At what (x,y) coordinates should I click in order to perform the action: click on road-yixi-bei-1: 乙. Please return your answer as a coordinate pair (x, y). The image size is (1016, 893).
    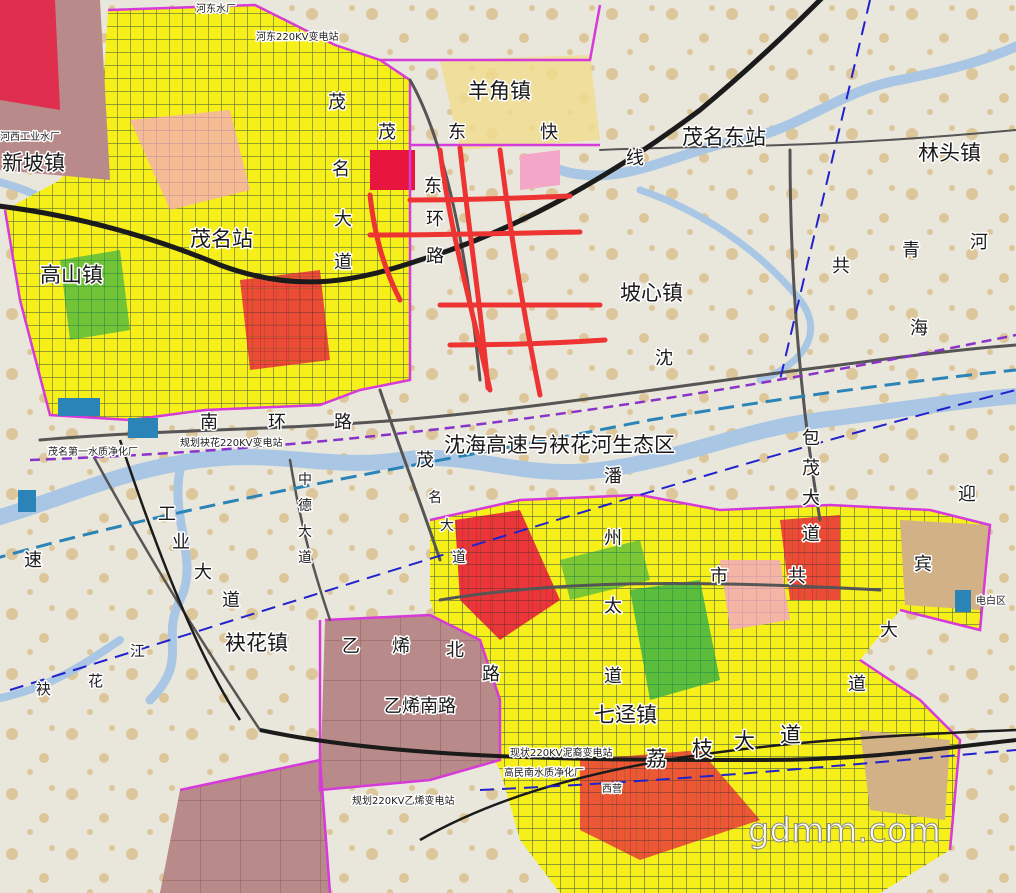
    Looking at the image, I should click on (351, 646).